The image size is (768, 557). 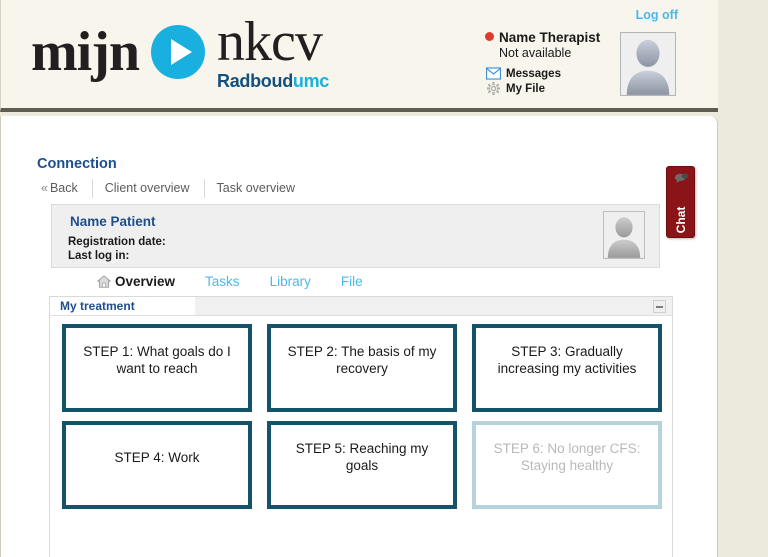 I want to click on speech-bubble-icon, so click(x=681, y=178).